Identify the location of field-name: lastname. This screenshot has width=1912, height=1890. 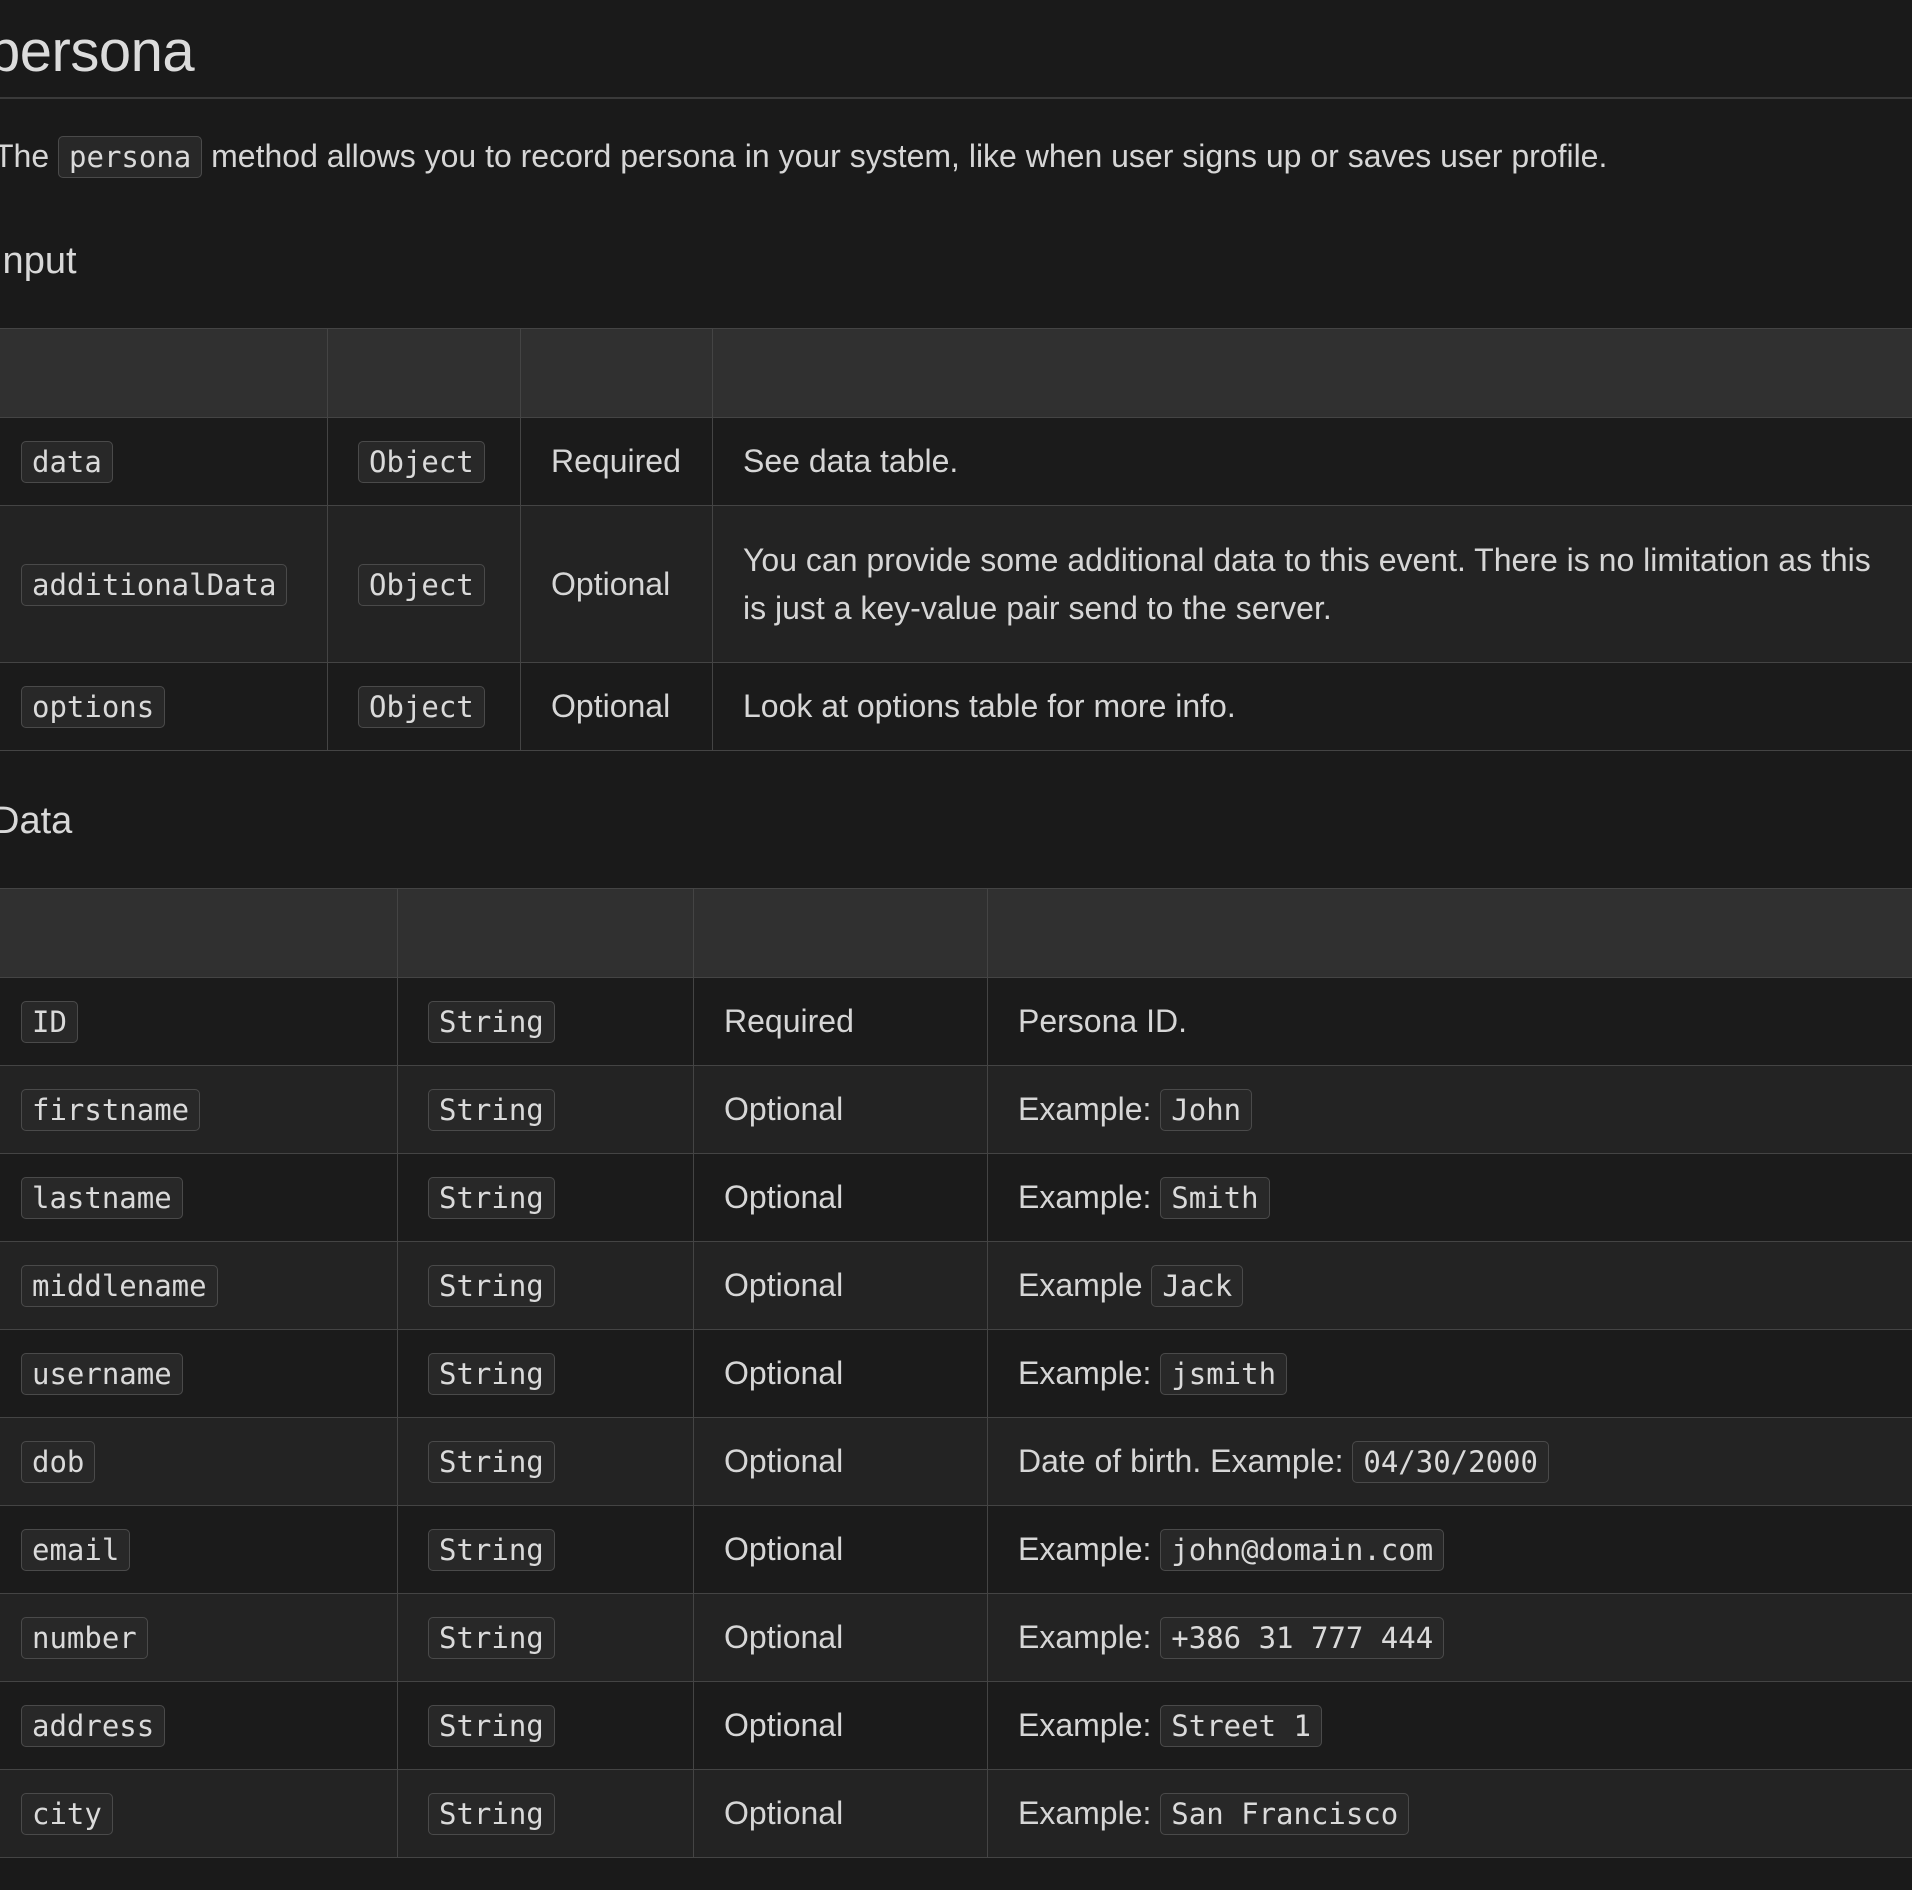
(102, 1198).